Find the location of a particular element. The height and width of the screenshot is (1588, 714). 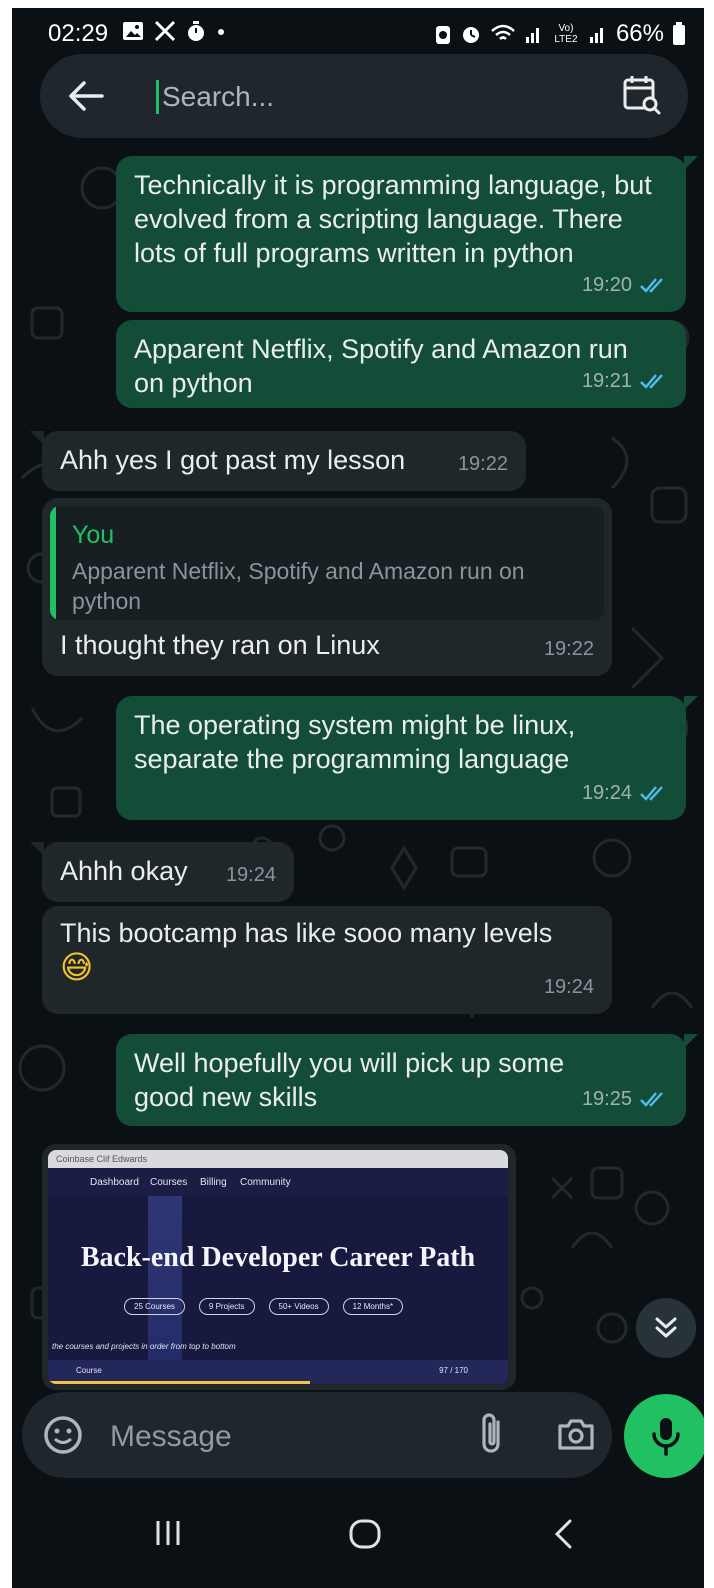

stopwatch-icon is located at coordinates (196, 31).